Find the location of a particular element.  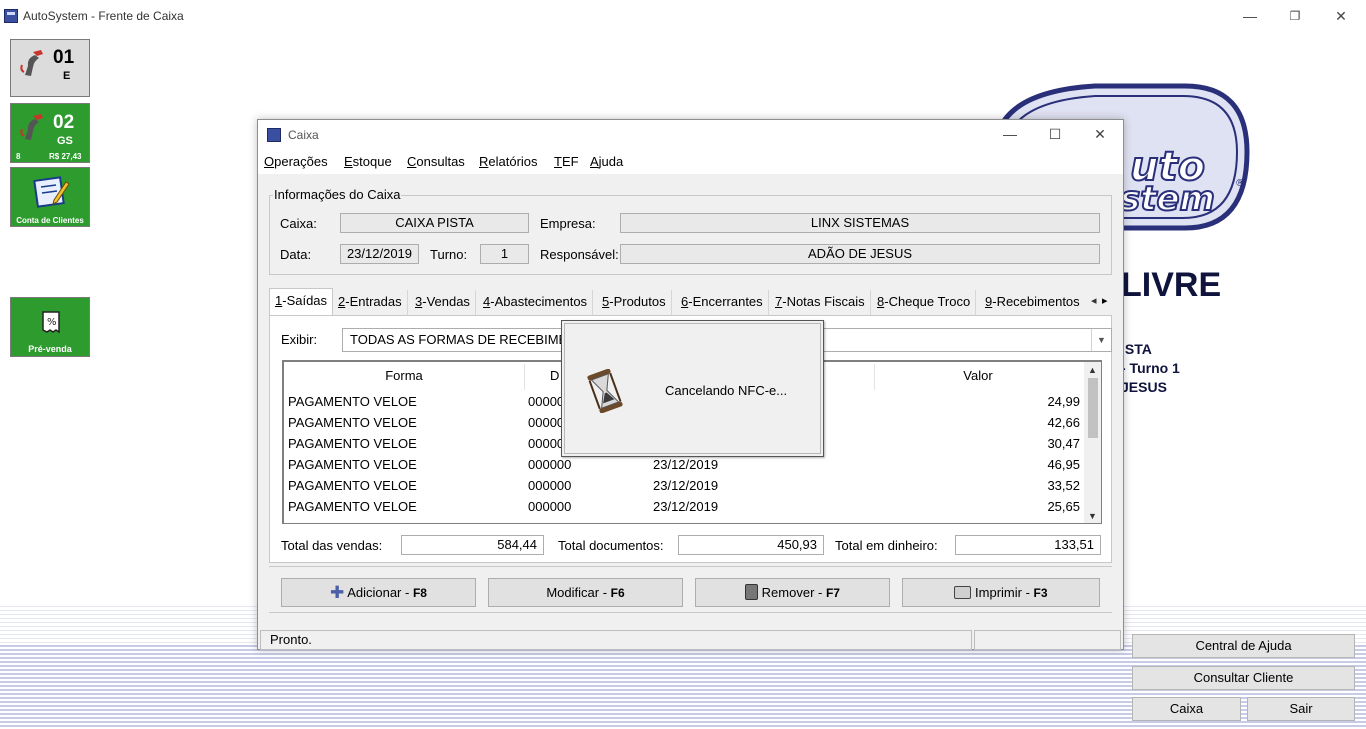

trash-icon is located at coordinates (752, 592).